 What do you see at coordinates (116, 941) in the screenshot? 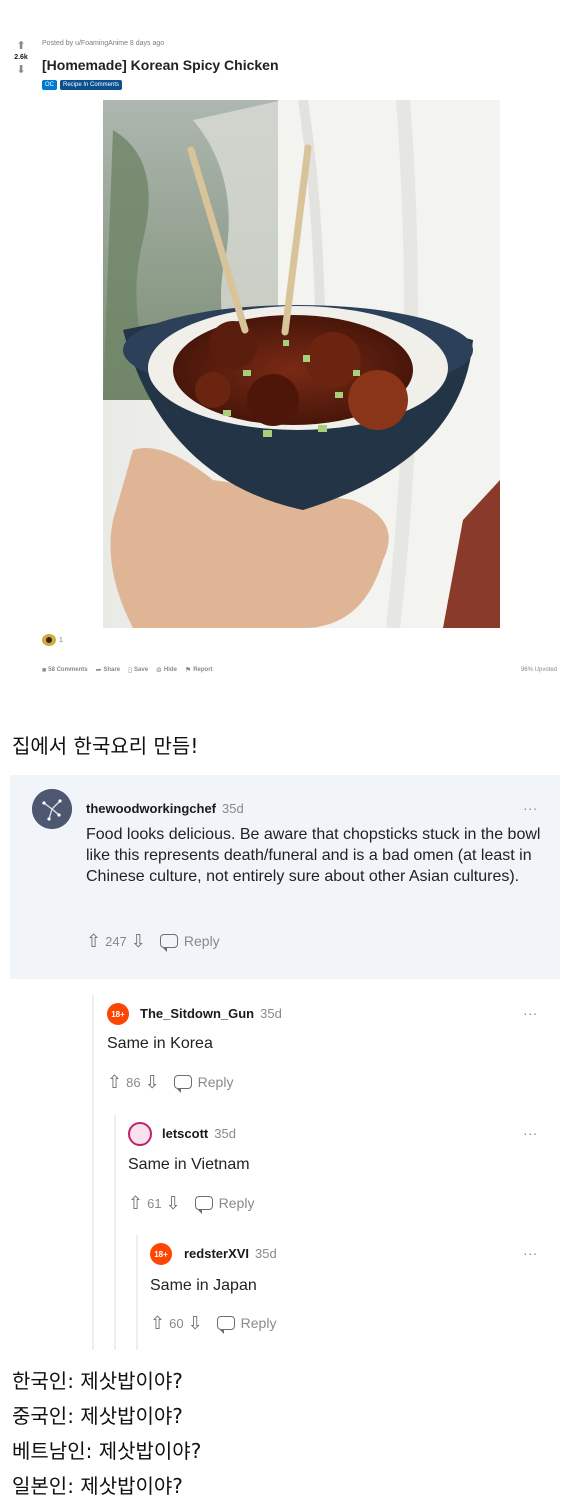
I see `comment-score: 247` at bounding box center [116, 941].